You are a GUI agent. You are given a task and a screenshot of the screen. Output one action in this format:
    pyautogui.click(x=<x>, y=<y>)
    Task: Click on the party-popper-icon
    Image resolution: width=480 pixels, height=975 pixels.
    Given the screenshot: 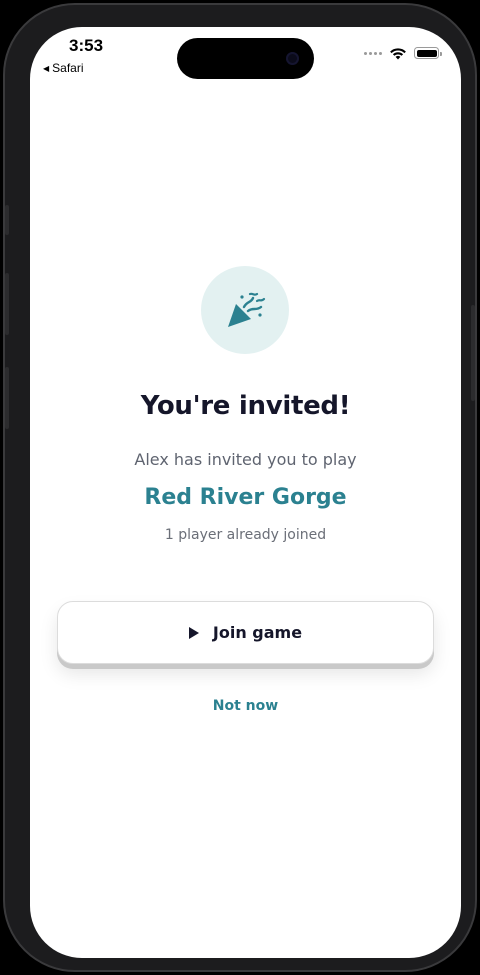 What is the action you would take?
    pyautogui.click(x=247, y=309)
    